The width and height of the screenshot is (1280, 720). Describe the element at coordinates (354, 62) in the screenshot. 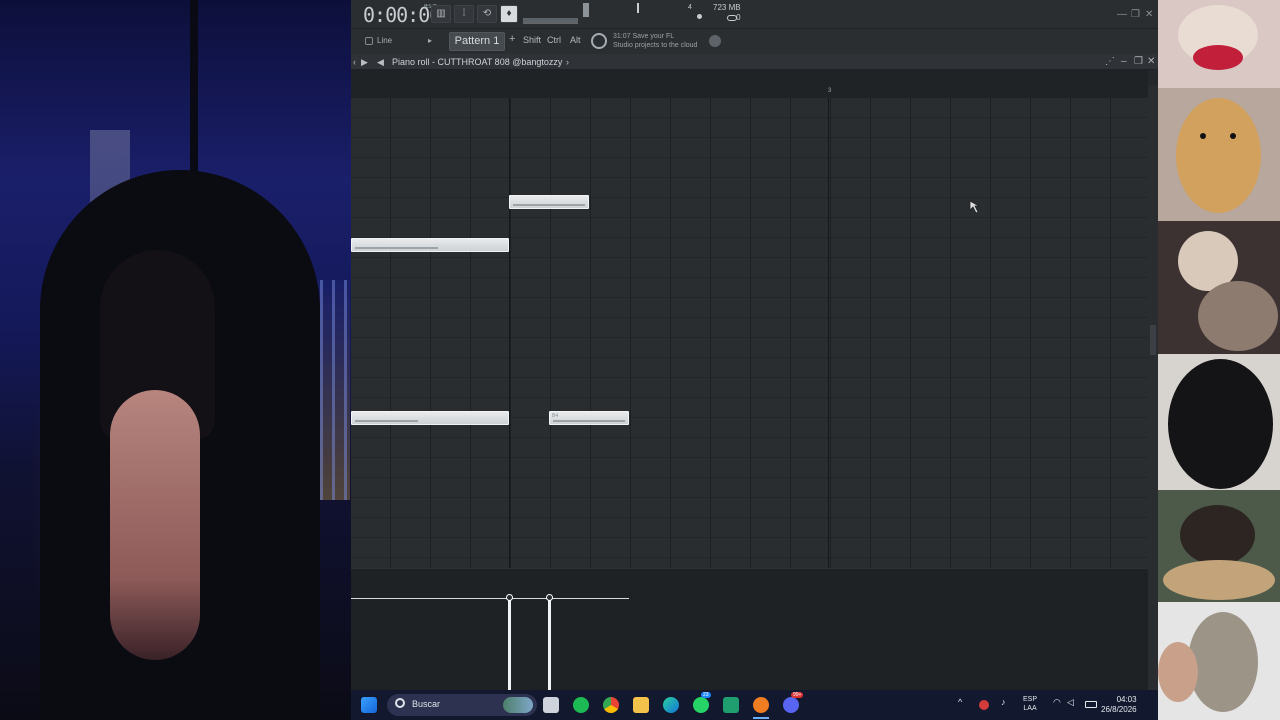

I see `left-arrow-icon: ‹` at that location.